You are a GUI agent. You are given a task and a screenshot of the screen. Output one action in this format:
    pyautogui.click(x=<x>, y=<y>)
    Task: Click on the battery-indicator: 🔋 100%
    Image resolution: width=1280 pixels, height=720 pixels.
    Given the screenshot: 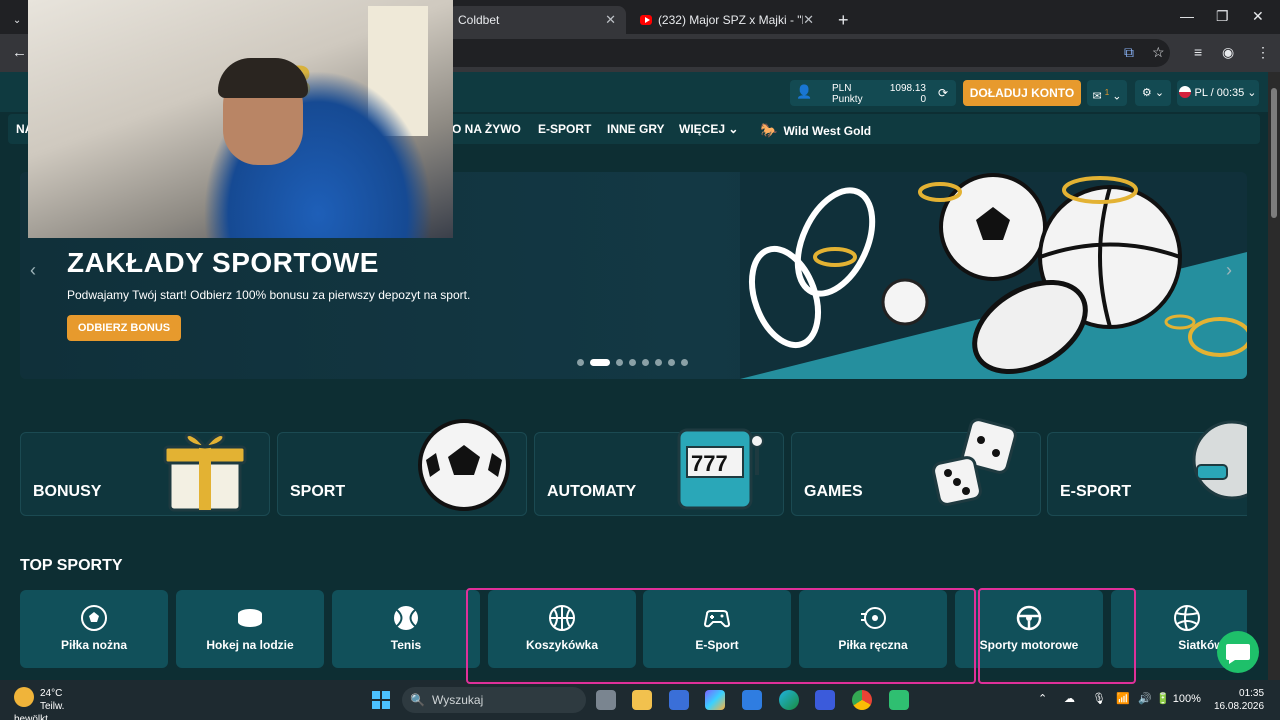 What is the action you would take?
    pyautogui.click(x=1178, y=698)
    